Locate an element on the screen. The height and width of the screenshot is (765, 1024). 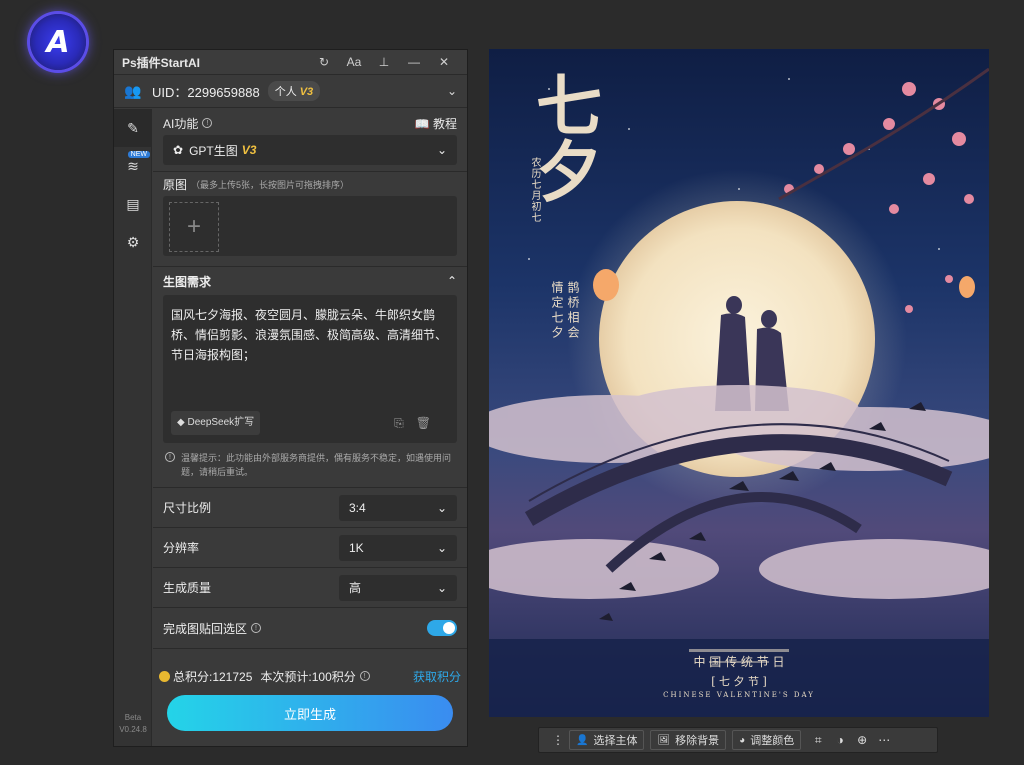
account-tier-badge: 个人 V3 is located at coordinates (294, 91).